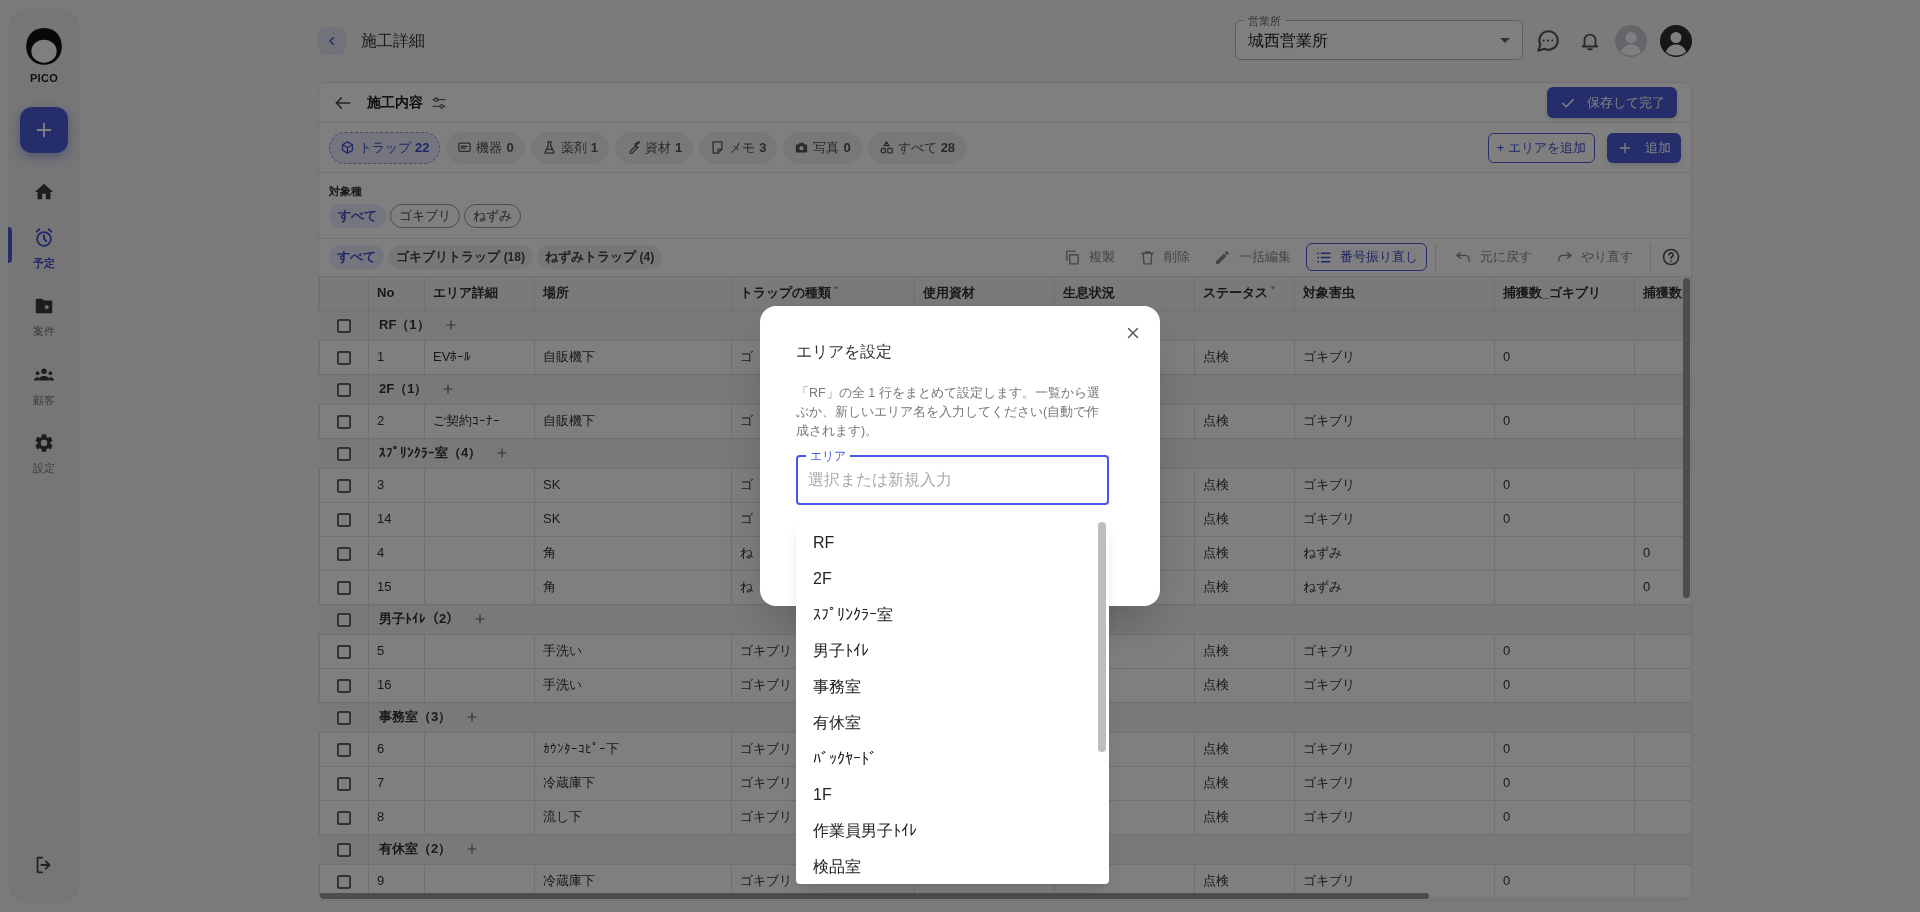  What do you see at coordinates (44, 129) in the screenshot?
I see `create-button` at bounding box center [44, 129].